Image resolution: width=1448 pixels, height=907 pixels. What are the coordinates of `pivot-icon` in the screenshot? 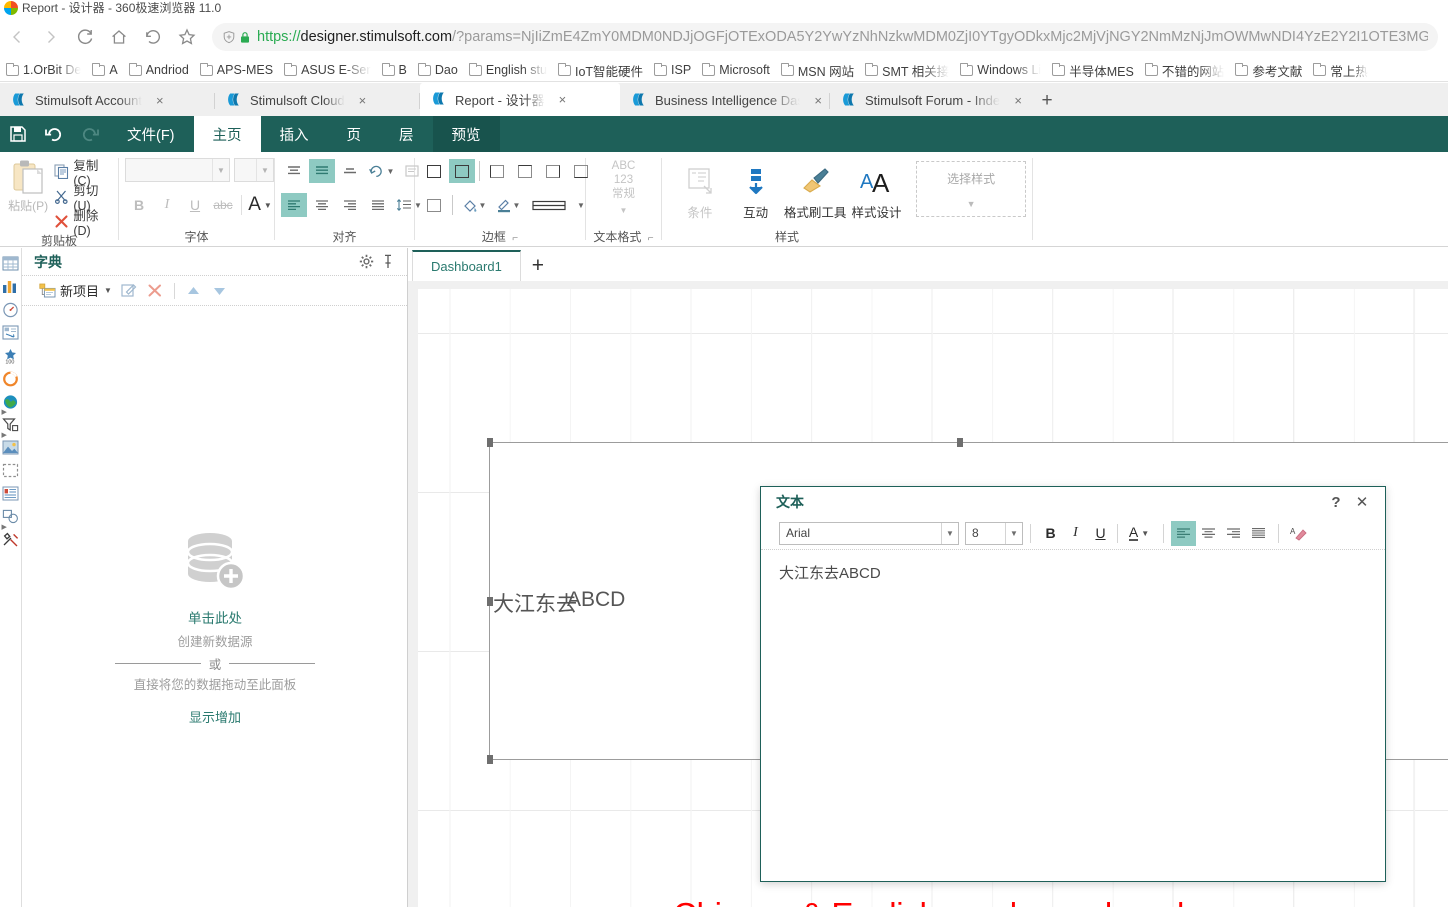 It's located at (11, 332).